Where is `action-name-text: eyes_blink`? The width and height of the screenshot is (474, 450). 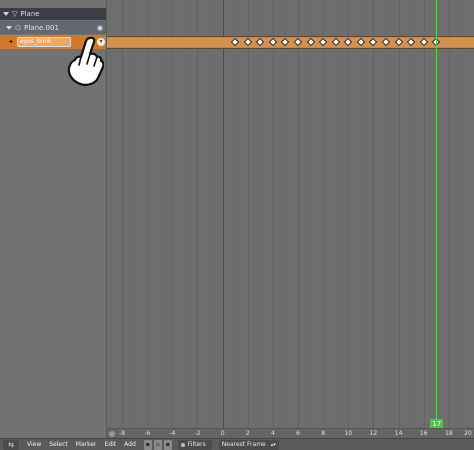 action-name-text: eyes_blink is located at coordinates (36, 41).